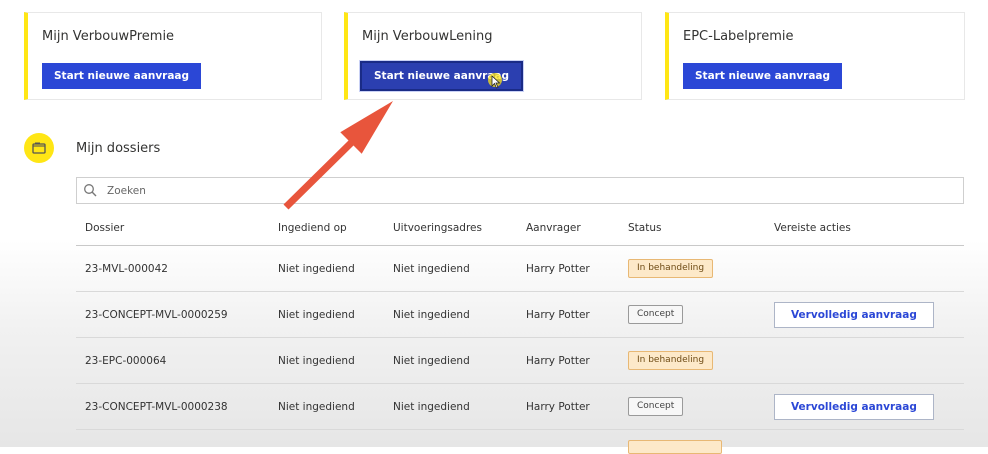 The height and width of the screenshot is (454, 988). Describe the element at coordinates (312, 227) in the screenshot. I see `column-header-ingediend-op: Ingediend op` at that location.